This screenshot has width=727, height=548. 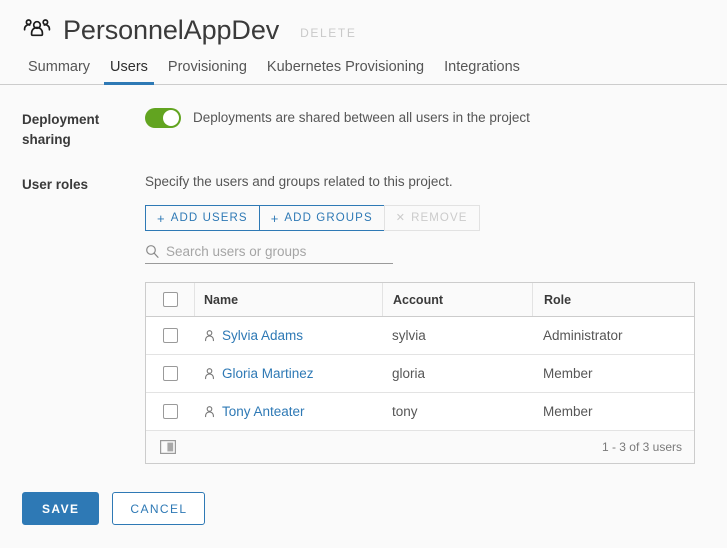 What do you see at coordinates (363, 508) in the screenshot?
I see `form-actions: SAVE CANCEL` at bounding box center [363, 508].